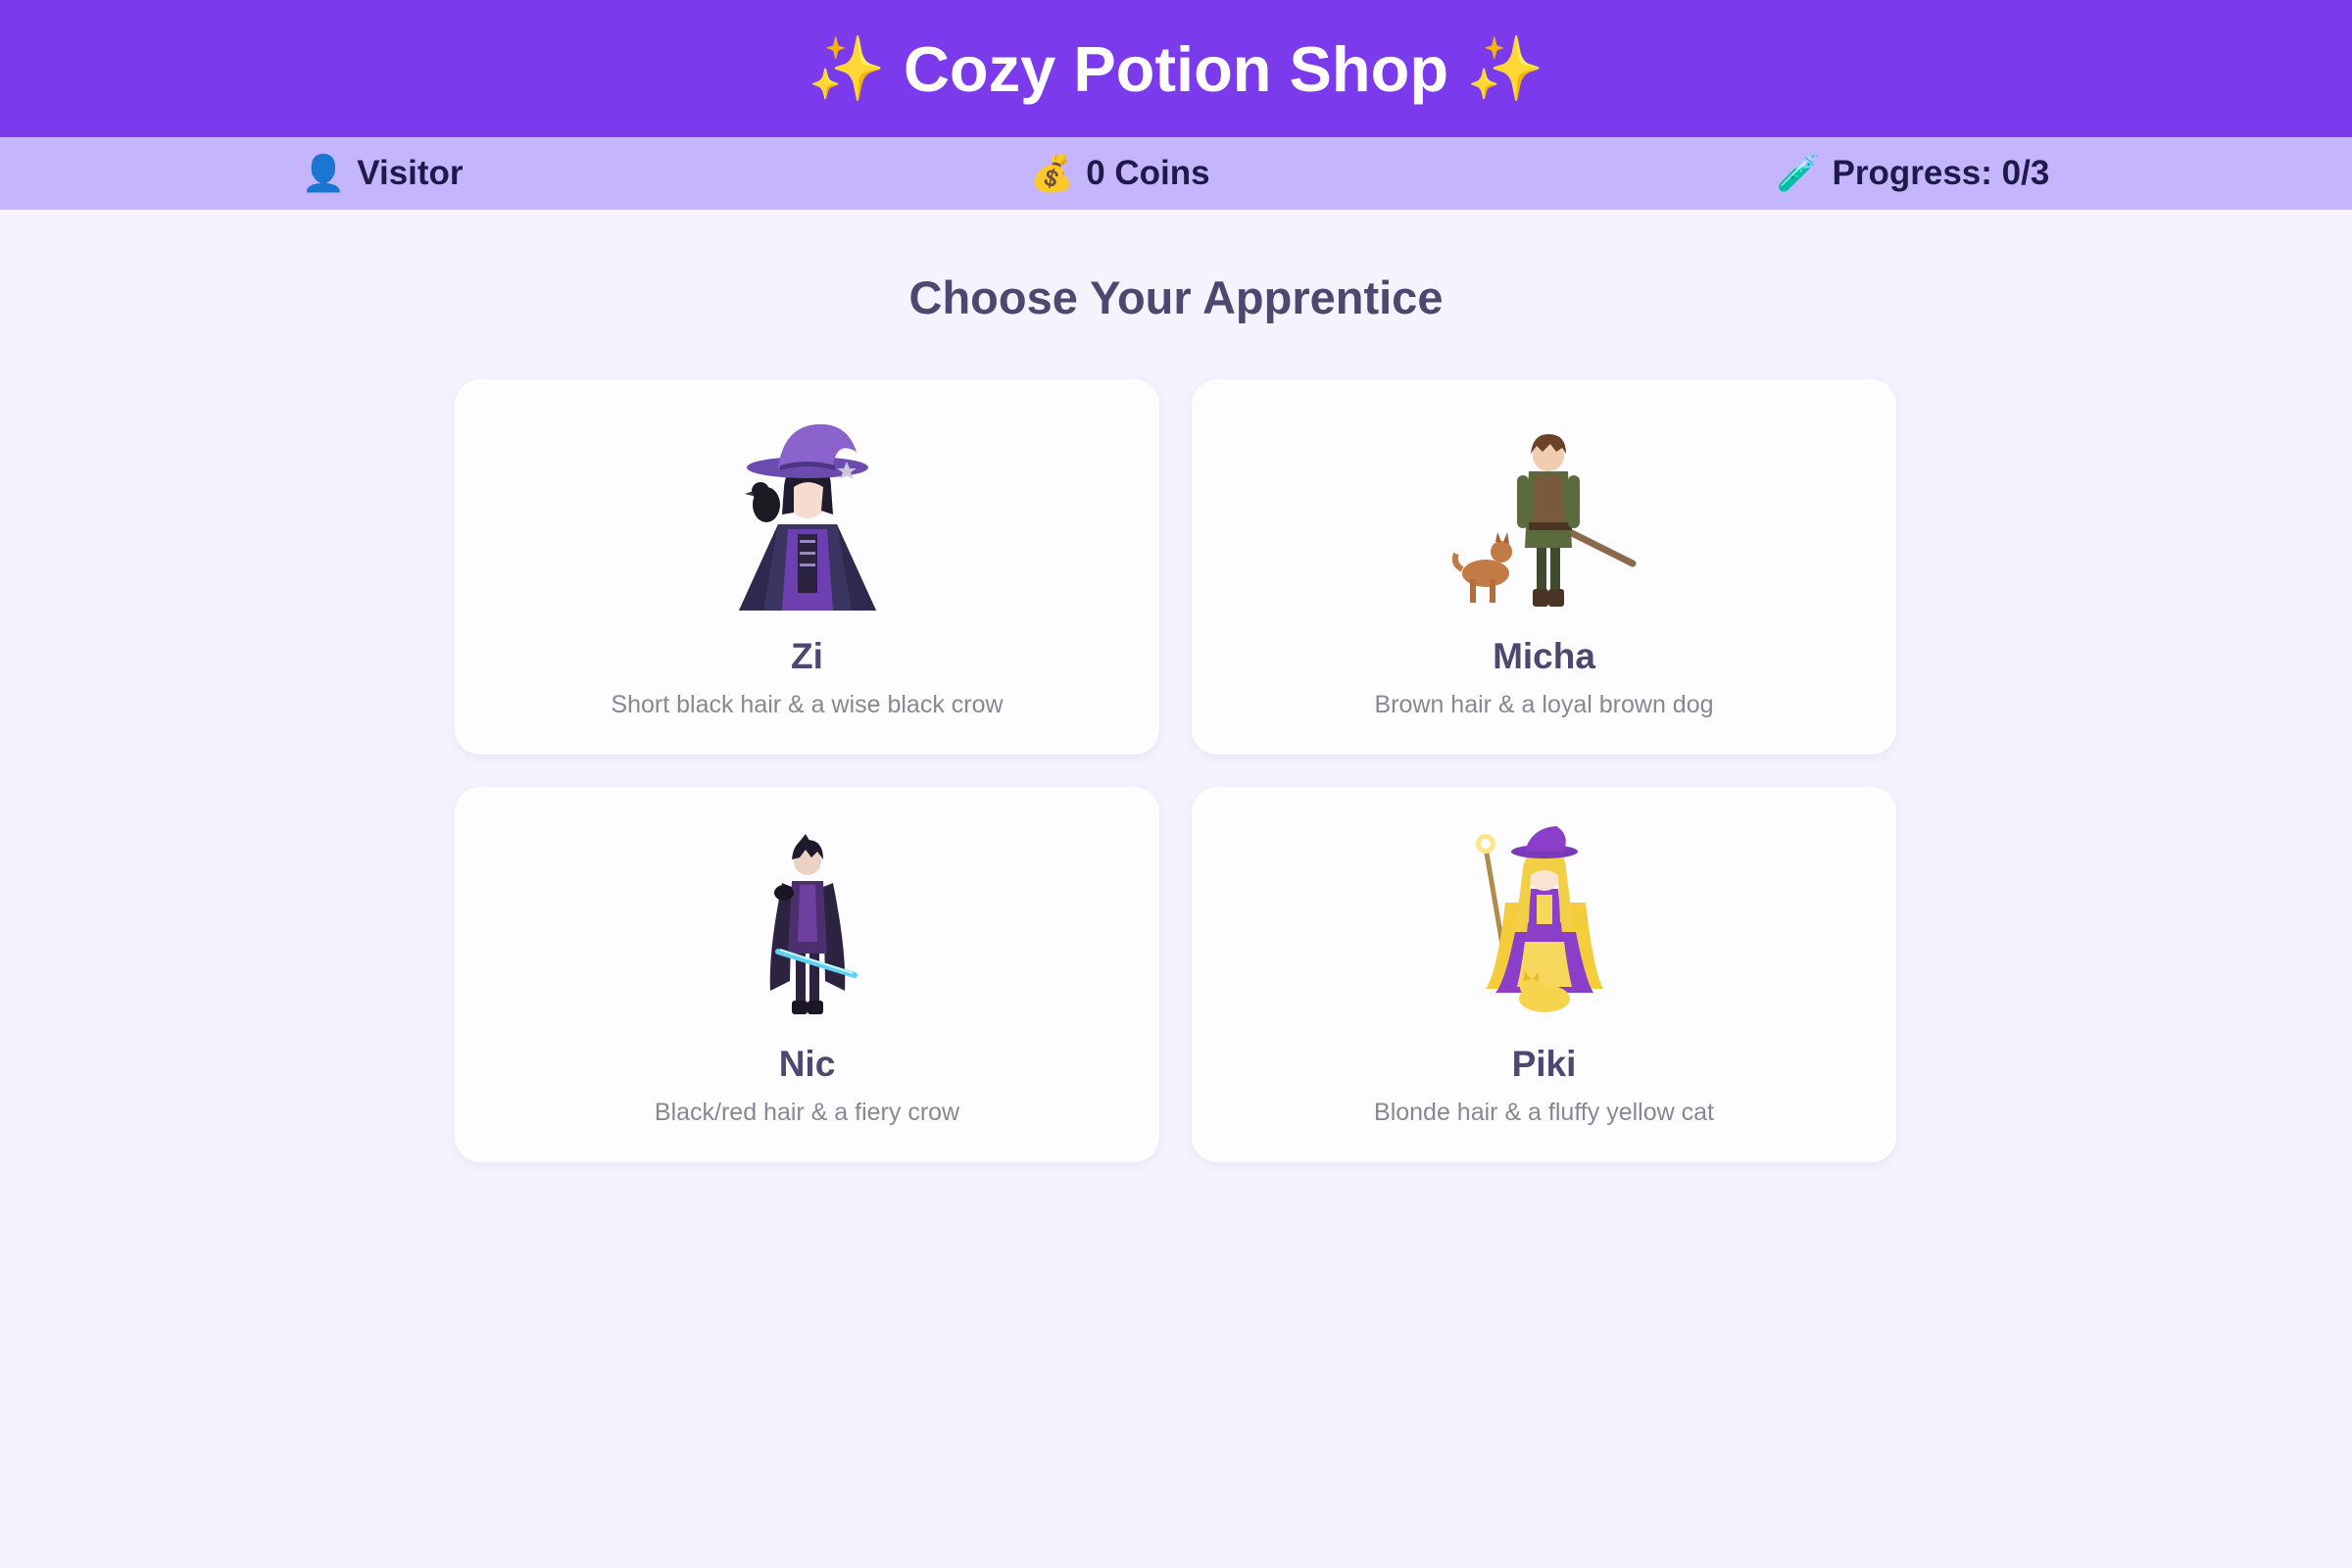 This screenshot has height=1568, width=2352. I want to click on apprentice-card-zi: Zi Short black hair & a wise black crow, so click(807, 567).